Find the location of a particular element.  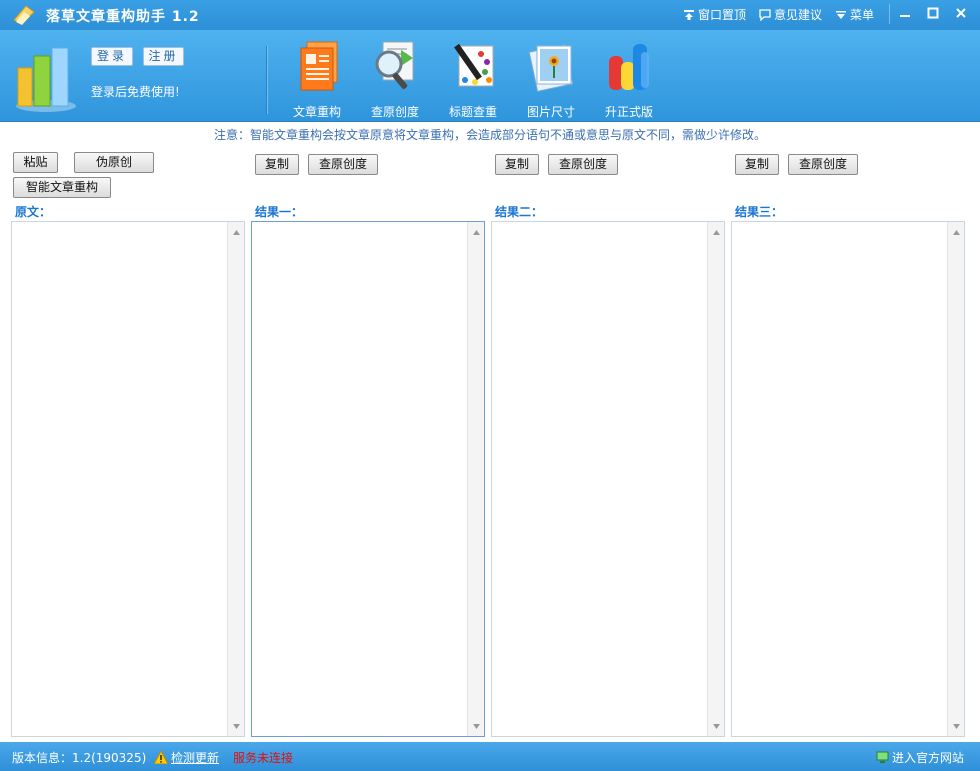

minimize-button is located at coordinates (905, 13).